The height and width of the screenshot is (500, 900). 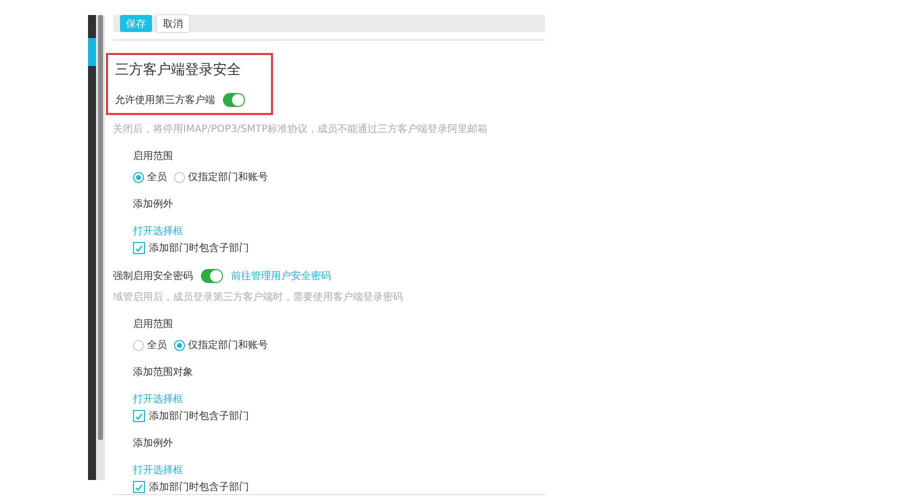 What do you see at coordinates (136, 23) in the screenshot?
I see `save-button: 保存` at bounding box center [136, 23].